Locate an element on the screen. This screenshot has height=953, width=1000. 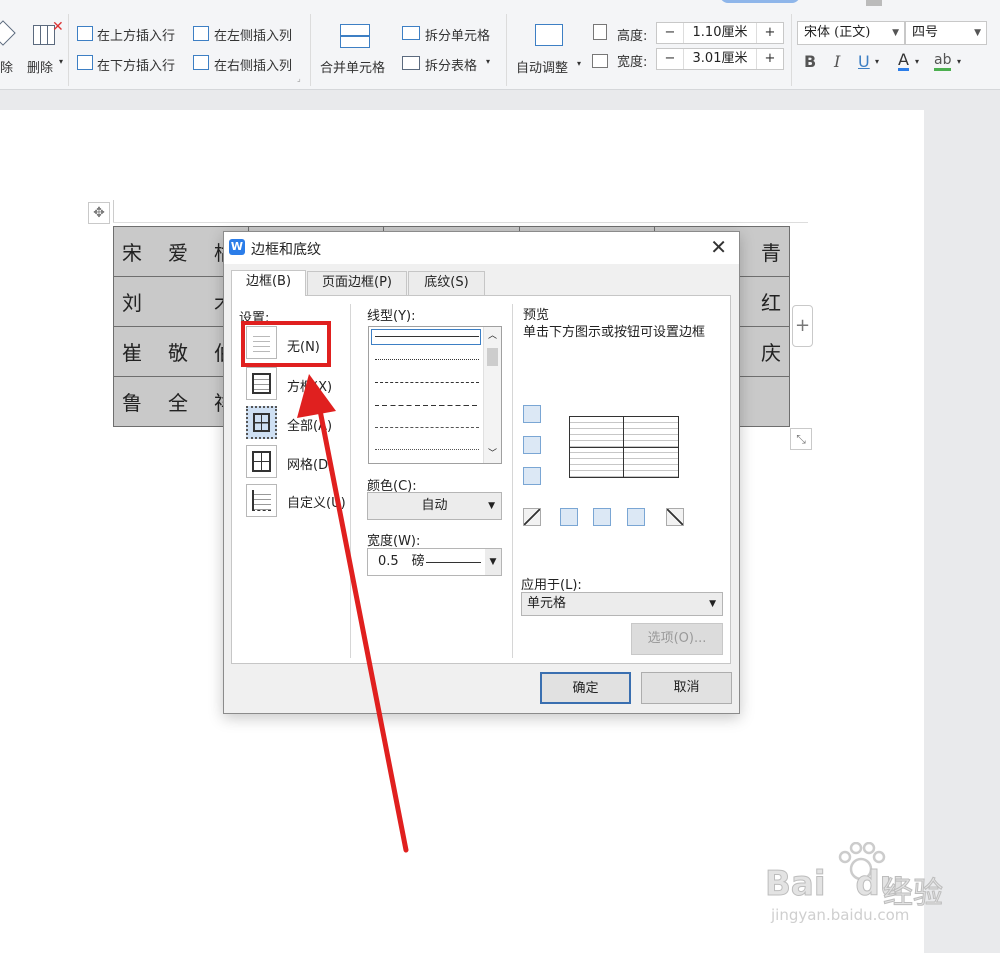
arrow-head is located at coordinates (316, 396).